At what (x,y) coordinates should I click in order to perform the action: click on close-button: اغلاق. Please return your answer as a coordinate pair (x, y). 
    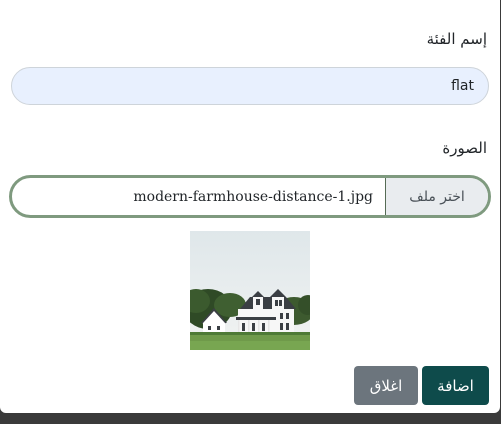
    Looking at the image, I should click on (386, 385).